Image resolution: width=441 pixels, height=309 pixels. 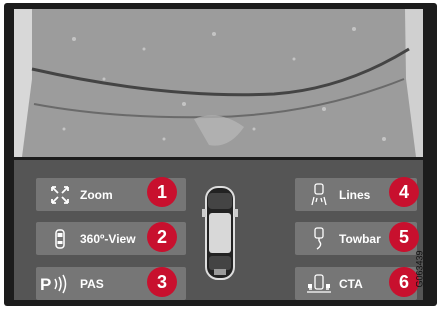 What do you see at coordinates (45, 284) in the screenshot?
I see `pas-symbol: P` at bounding box center [45, 284].